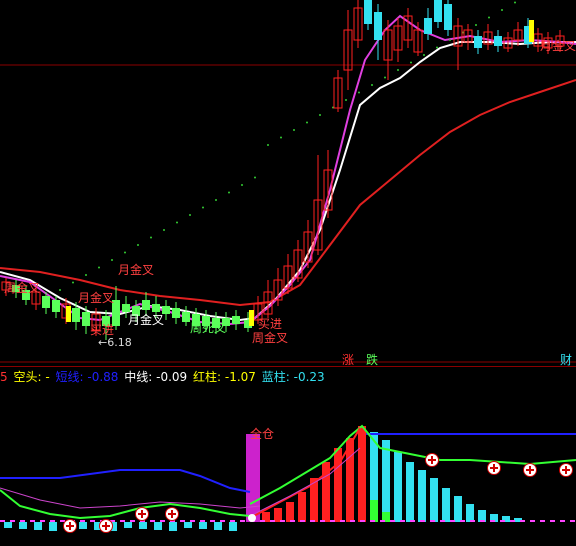 The width and height of the screenshot is (576, 546). What do you see at coordinates (31, 377) in the screenshot?
I see `legend-trend: 空头: -` at bounding box center [31, 377].